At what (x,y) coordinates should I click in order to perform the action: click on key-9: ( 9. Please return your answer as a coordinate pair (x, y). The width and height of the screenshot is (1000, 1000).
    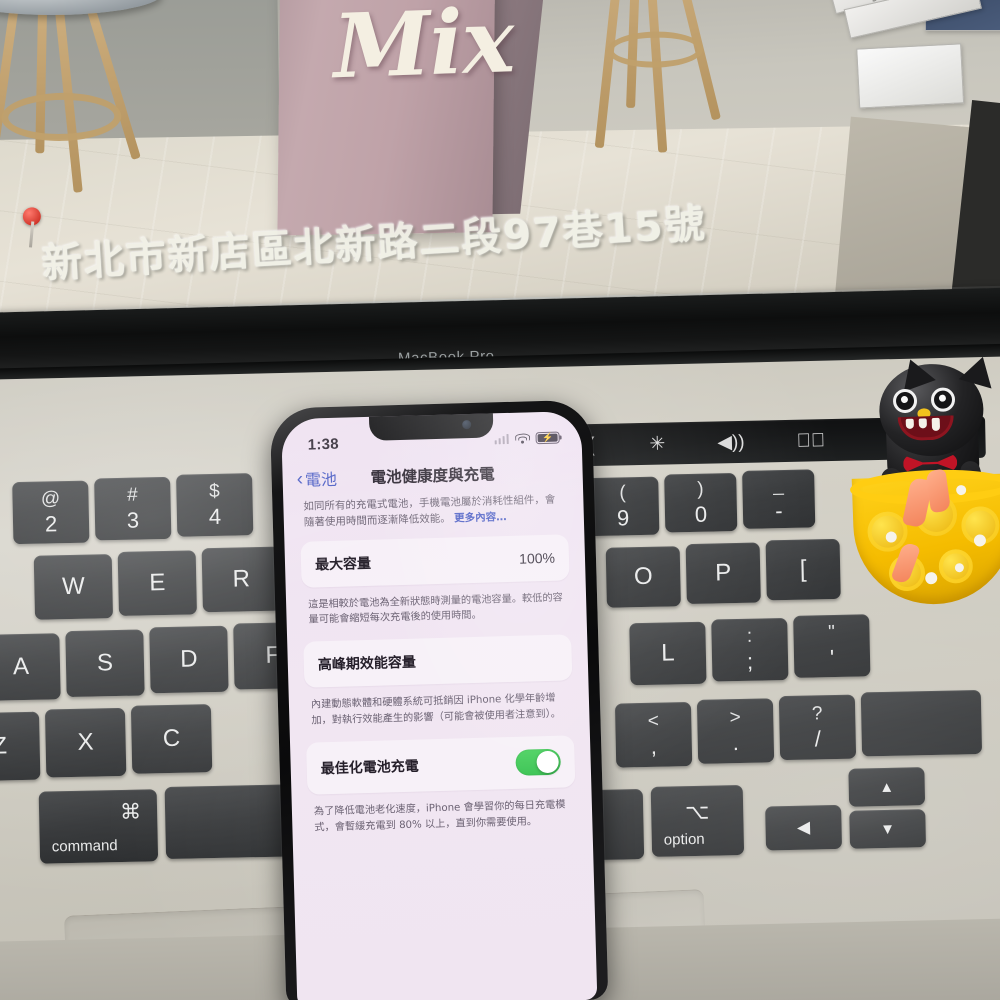
    Looking at the image, I should click on (623, 506).